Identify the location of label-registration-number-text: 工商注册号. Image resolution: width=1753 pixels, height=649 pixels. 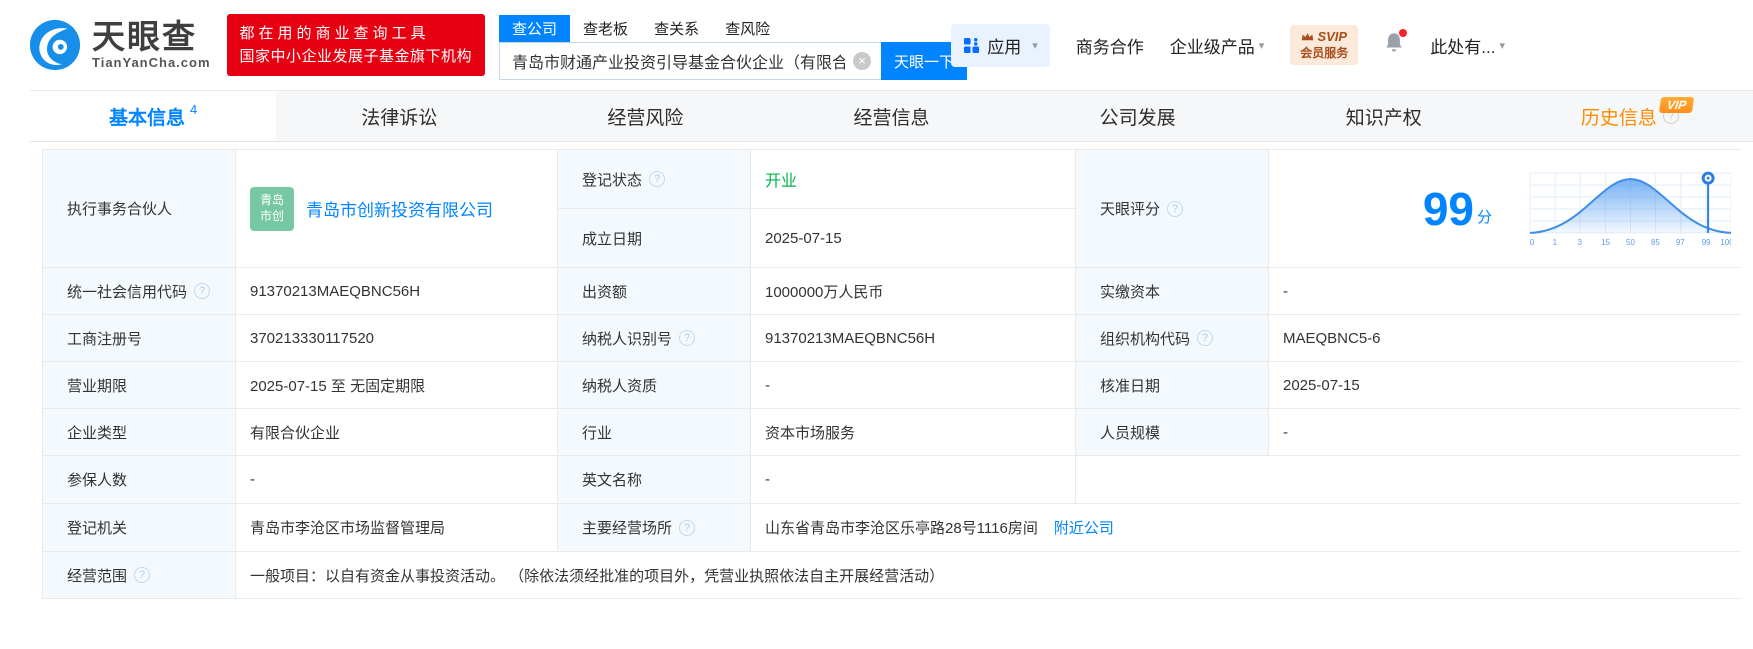
(105, 339).